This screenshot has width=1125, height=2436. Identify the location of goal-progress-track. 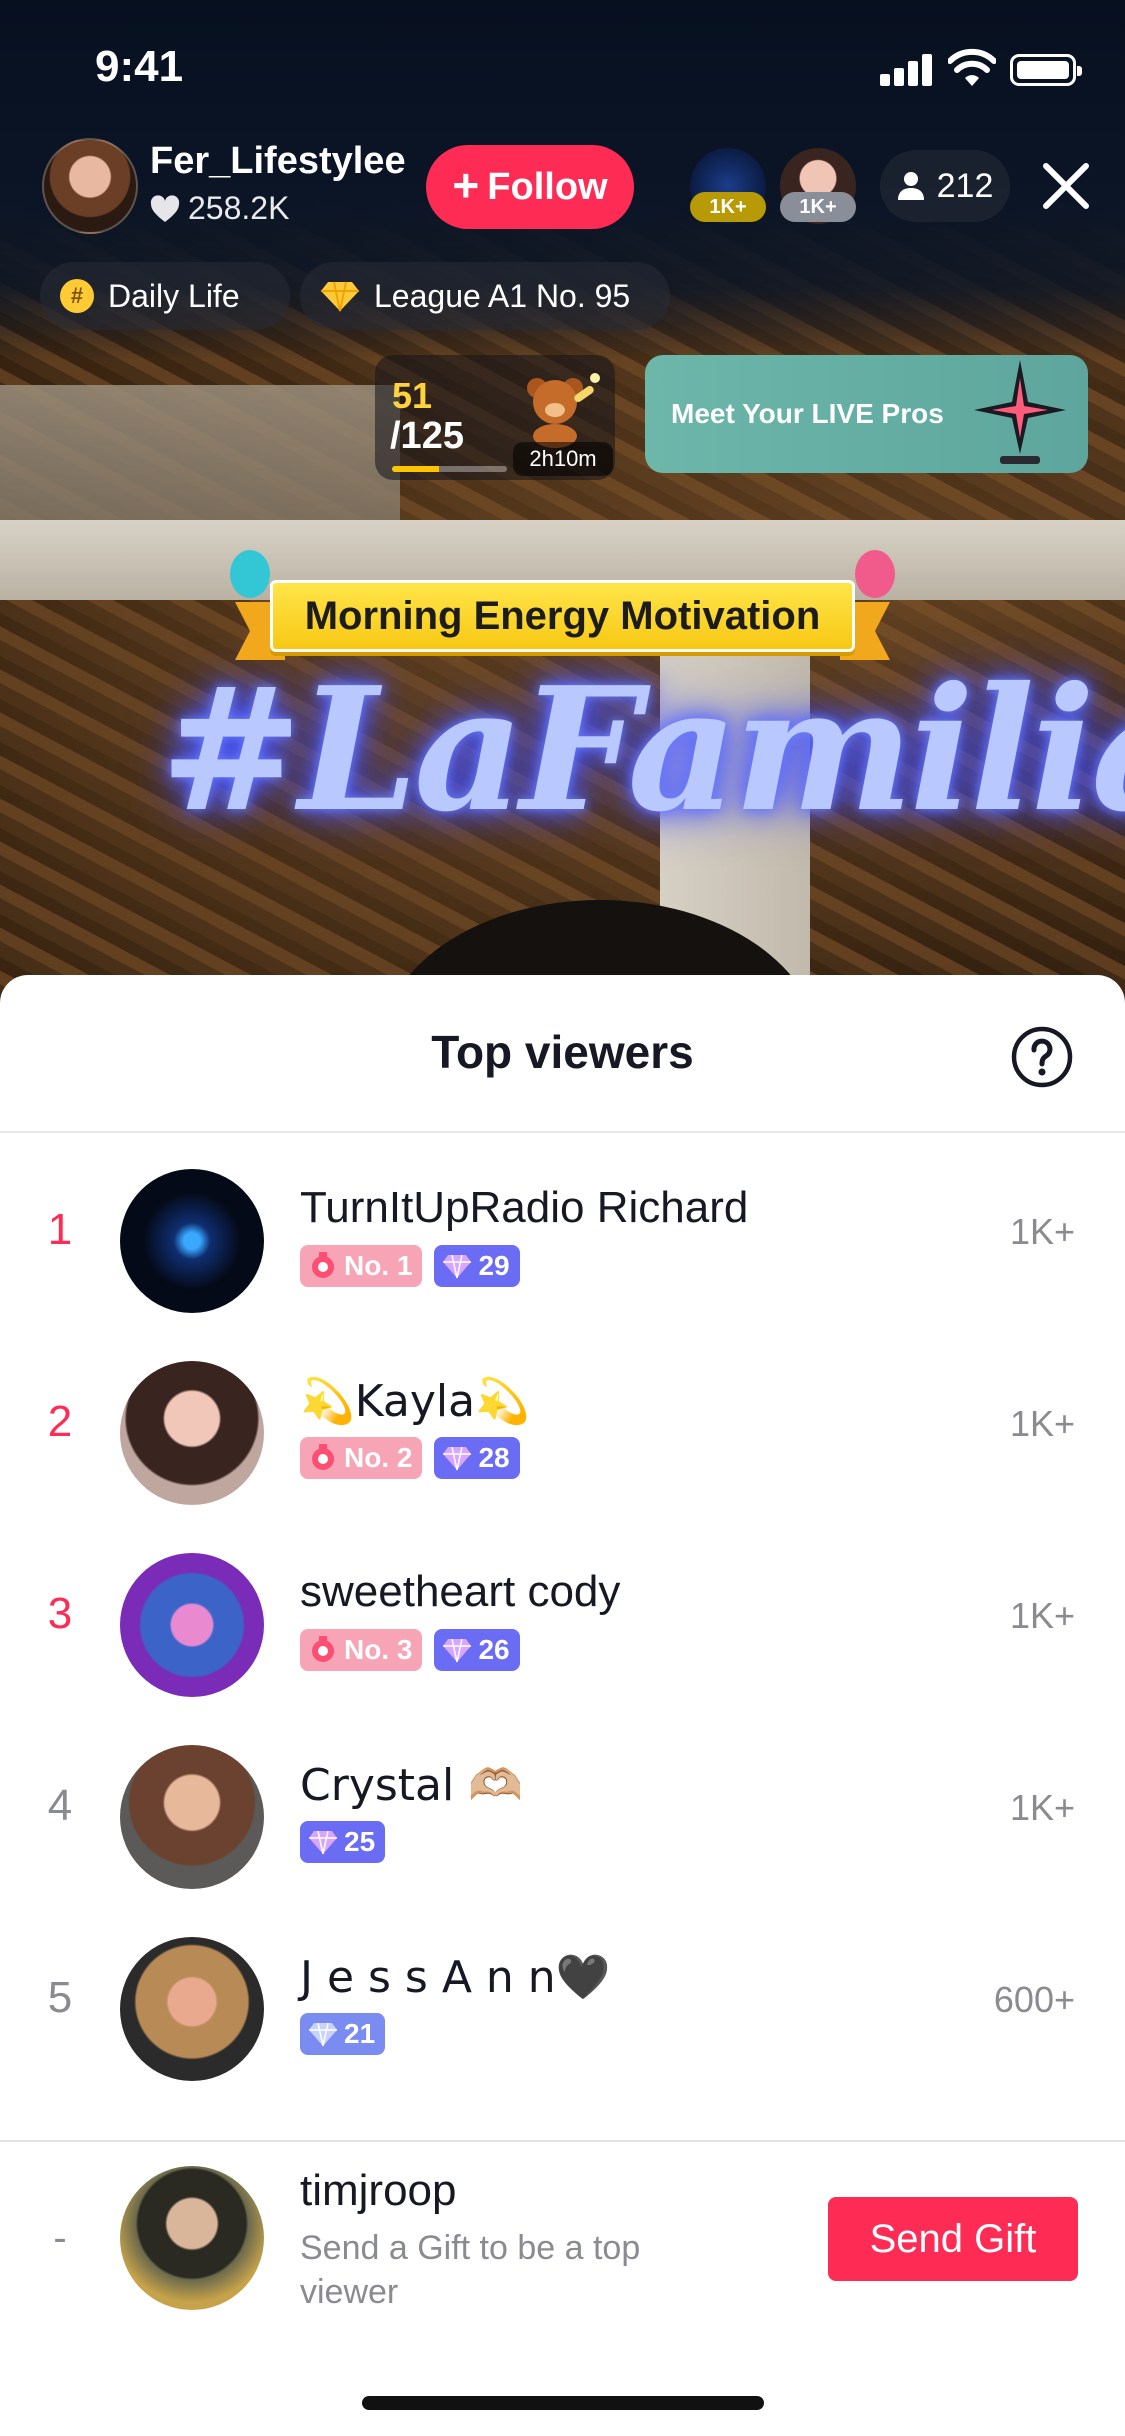
(449, 469).